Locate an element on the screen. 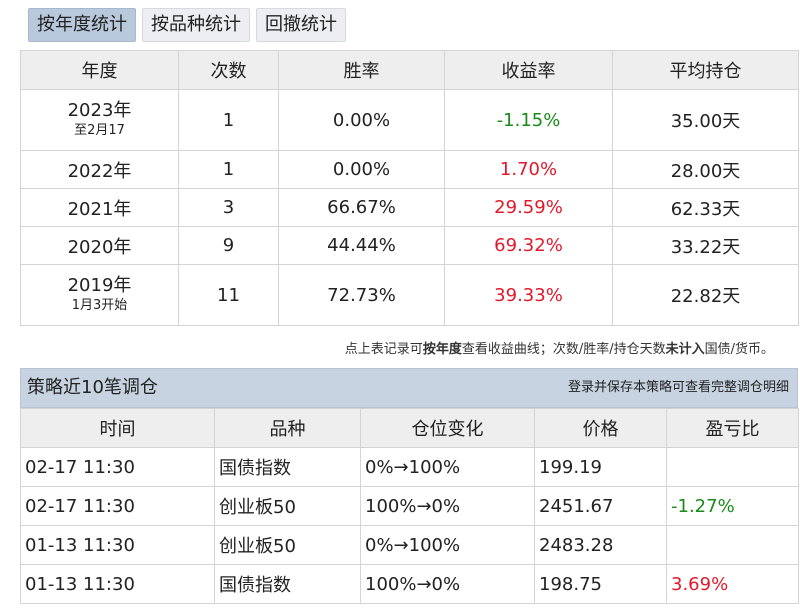 The image size is (800, 609). col-header-price: 价格 is located at coordinates (600, 428).